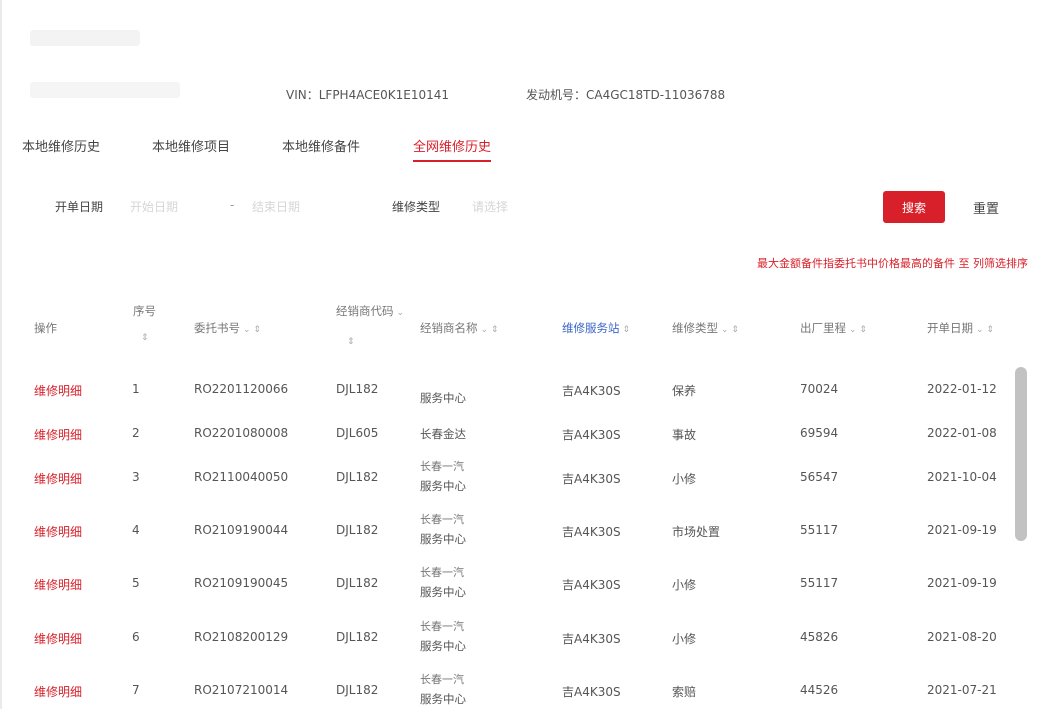 Image resolution: width=1042 pixels, height=709 pixels. Describe the element at coordinates (452, 149) in the screenshot. I see `tab-network-history: 全网维修历史` at that location.